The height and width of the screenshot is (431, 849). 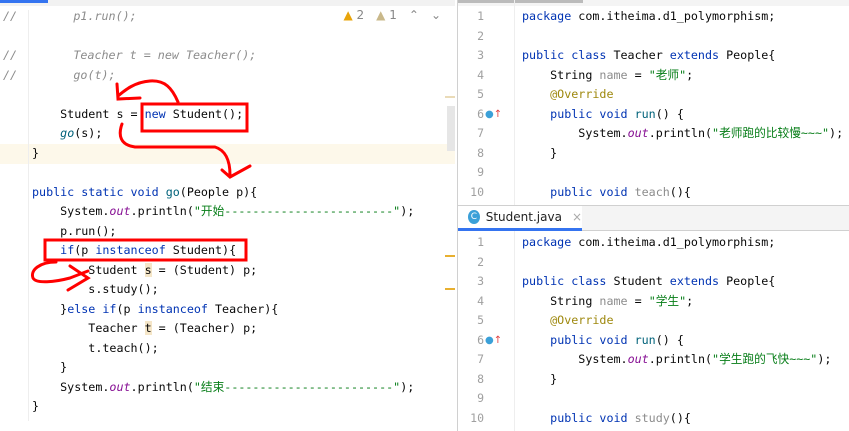 What do you see at coordinates (653, 193) in the screenshot?
I see `code-line: 10 public void teach(){` at bounding box center [653, 193].